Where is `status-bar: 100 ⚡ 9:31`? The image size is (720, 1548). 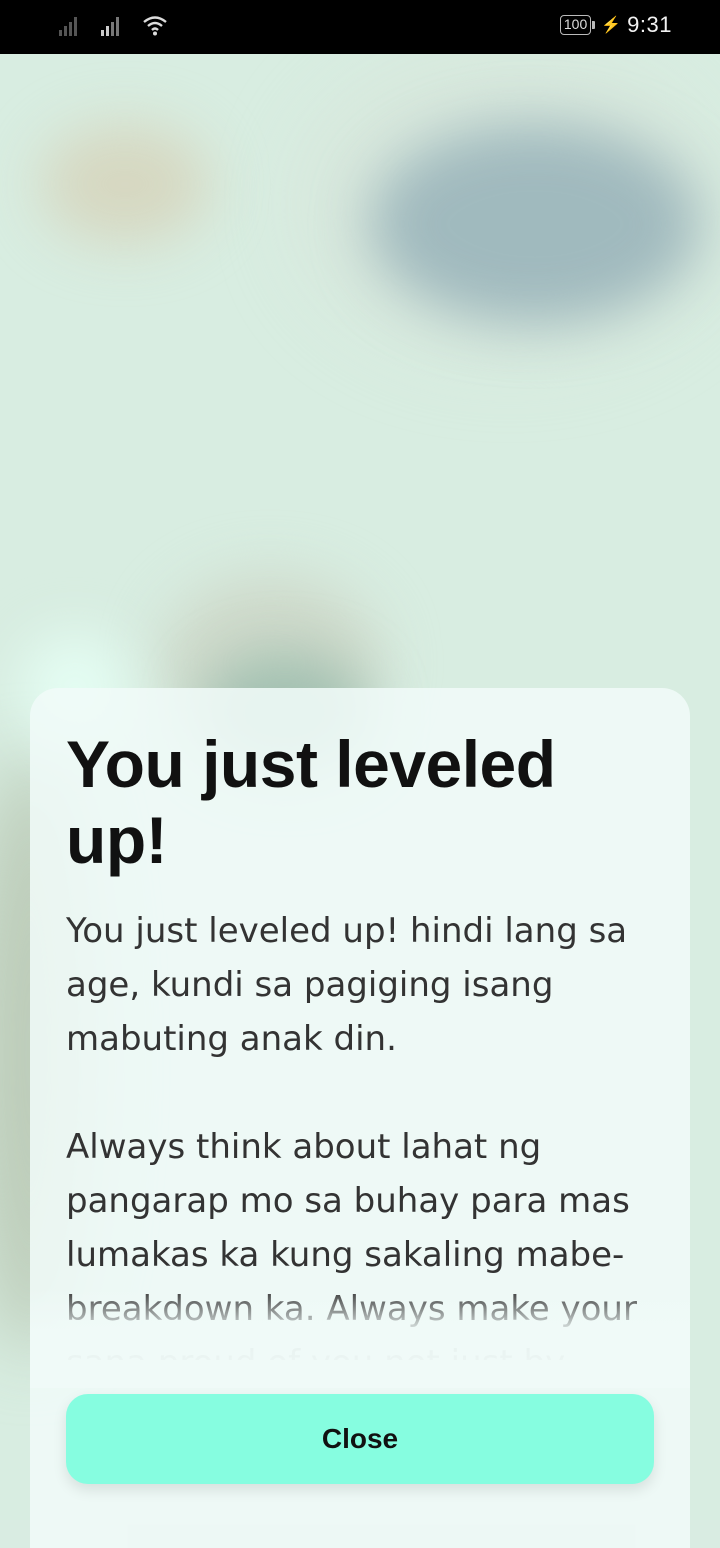 status-bar: 100 ⚡ 9:31 is located at coordinates (360, 27).